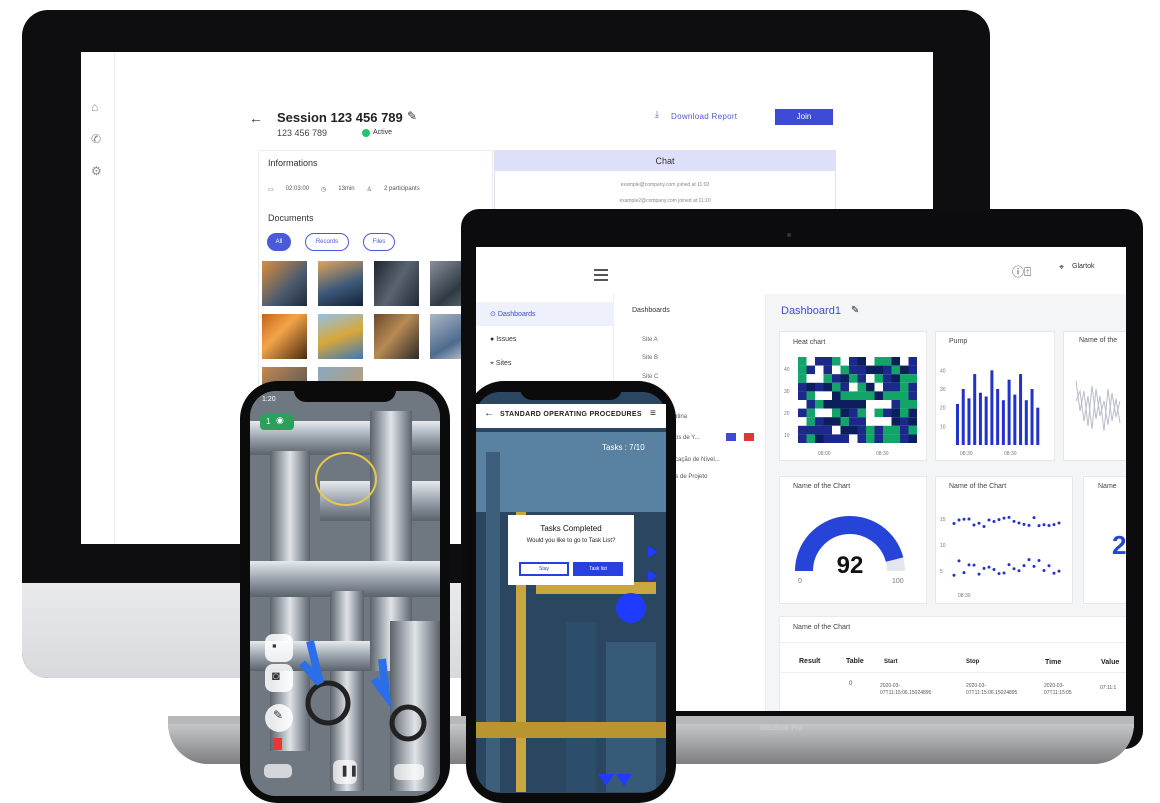 Image resolution: width=1160 pixels, height=803 pixels. What do you see at coordinates (571, 414) in the screenshot?
I see `sop-title: STANDARD OPERATING PROCEDURES` at bounding box center [571, 414].